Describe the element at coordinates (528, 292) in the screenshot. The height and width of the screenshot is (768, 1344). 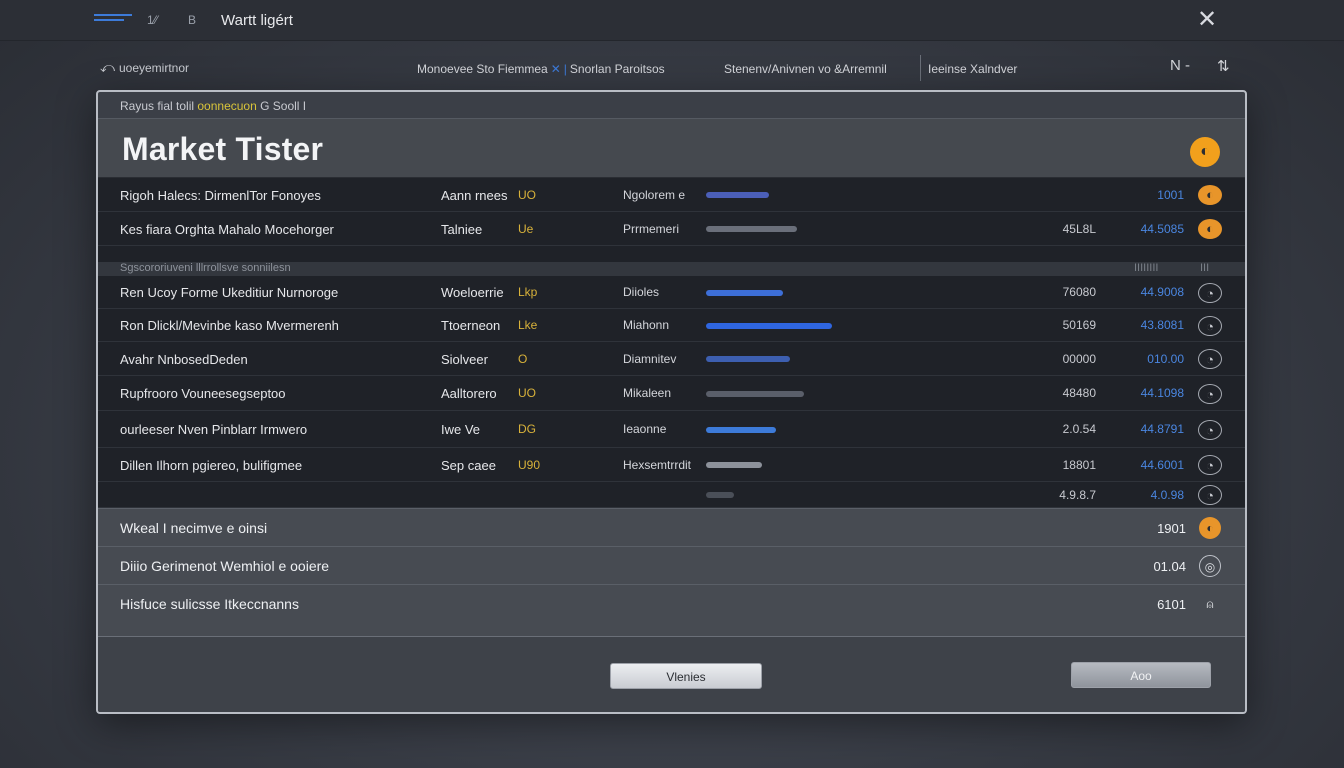
I see `row-flag: Lkp` at that location.